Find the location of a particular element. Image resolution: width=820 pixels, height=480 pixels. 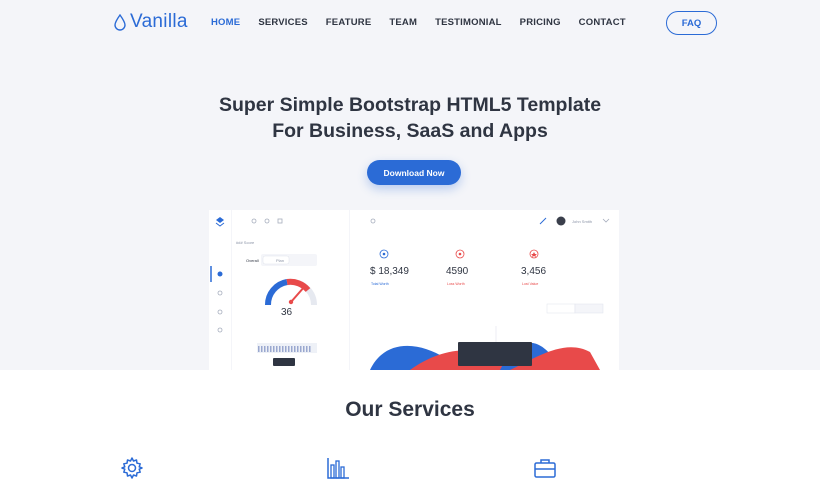

logo-text: Vanilla is located at coordinates (159, 21).